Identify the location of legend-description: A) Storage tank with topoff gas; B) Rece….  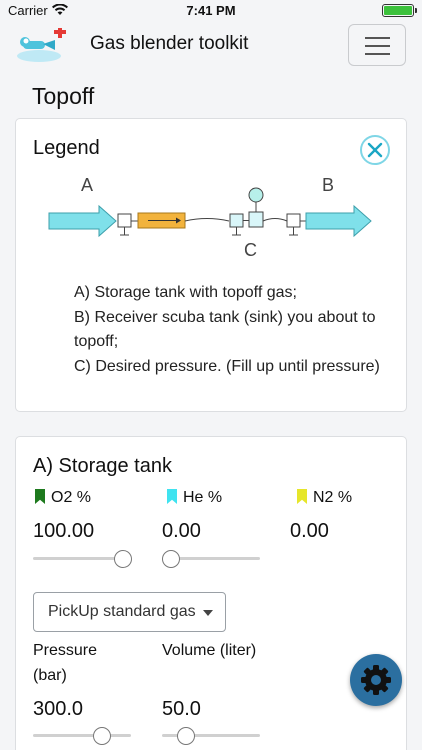
(236, 330).